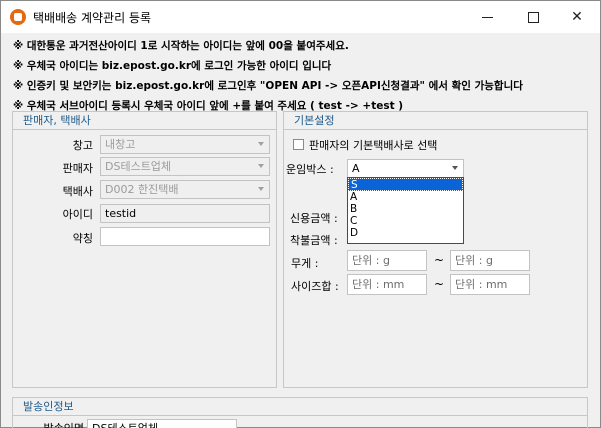  I want to click on seller-select: DS테스트업체, so click(185, 166).